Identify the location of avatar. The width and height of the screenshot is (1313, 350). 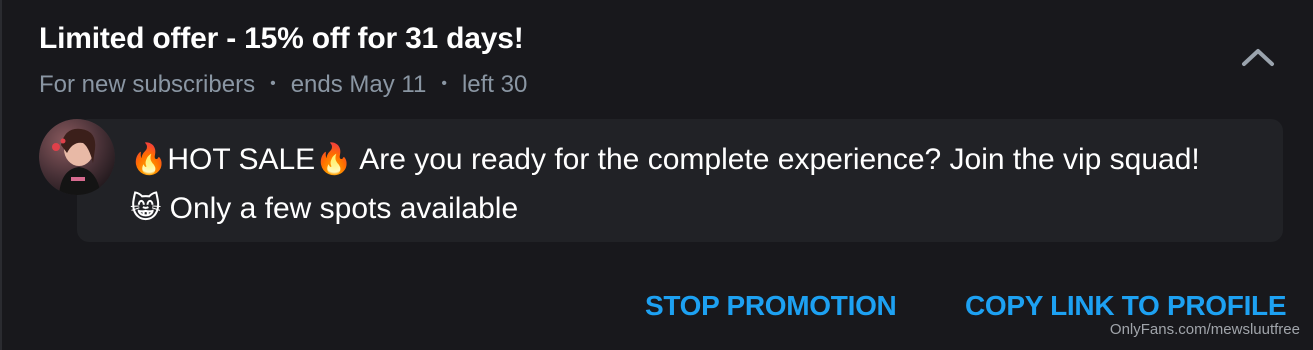
(77, 157).